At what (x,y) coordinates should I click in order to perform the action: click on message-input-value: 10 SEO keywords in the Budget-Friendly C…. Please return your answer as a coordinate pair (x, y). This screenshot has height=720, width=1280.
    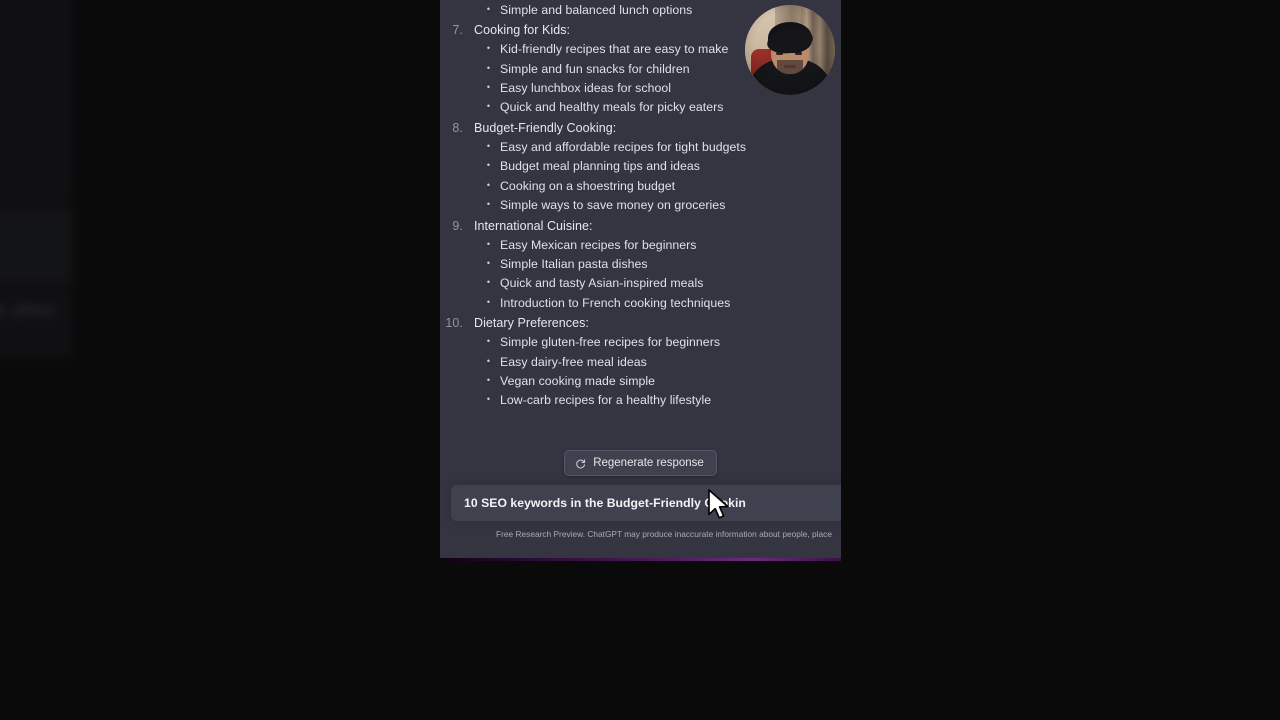
    Looking at the image, I should click on (605, 503).